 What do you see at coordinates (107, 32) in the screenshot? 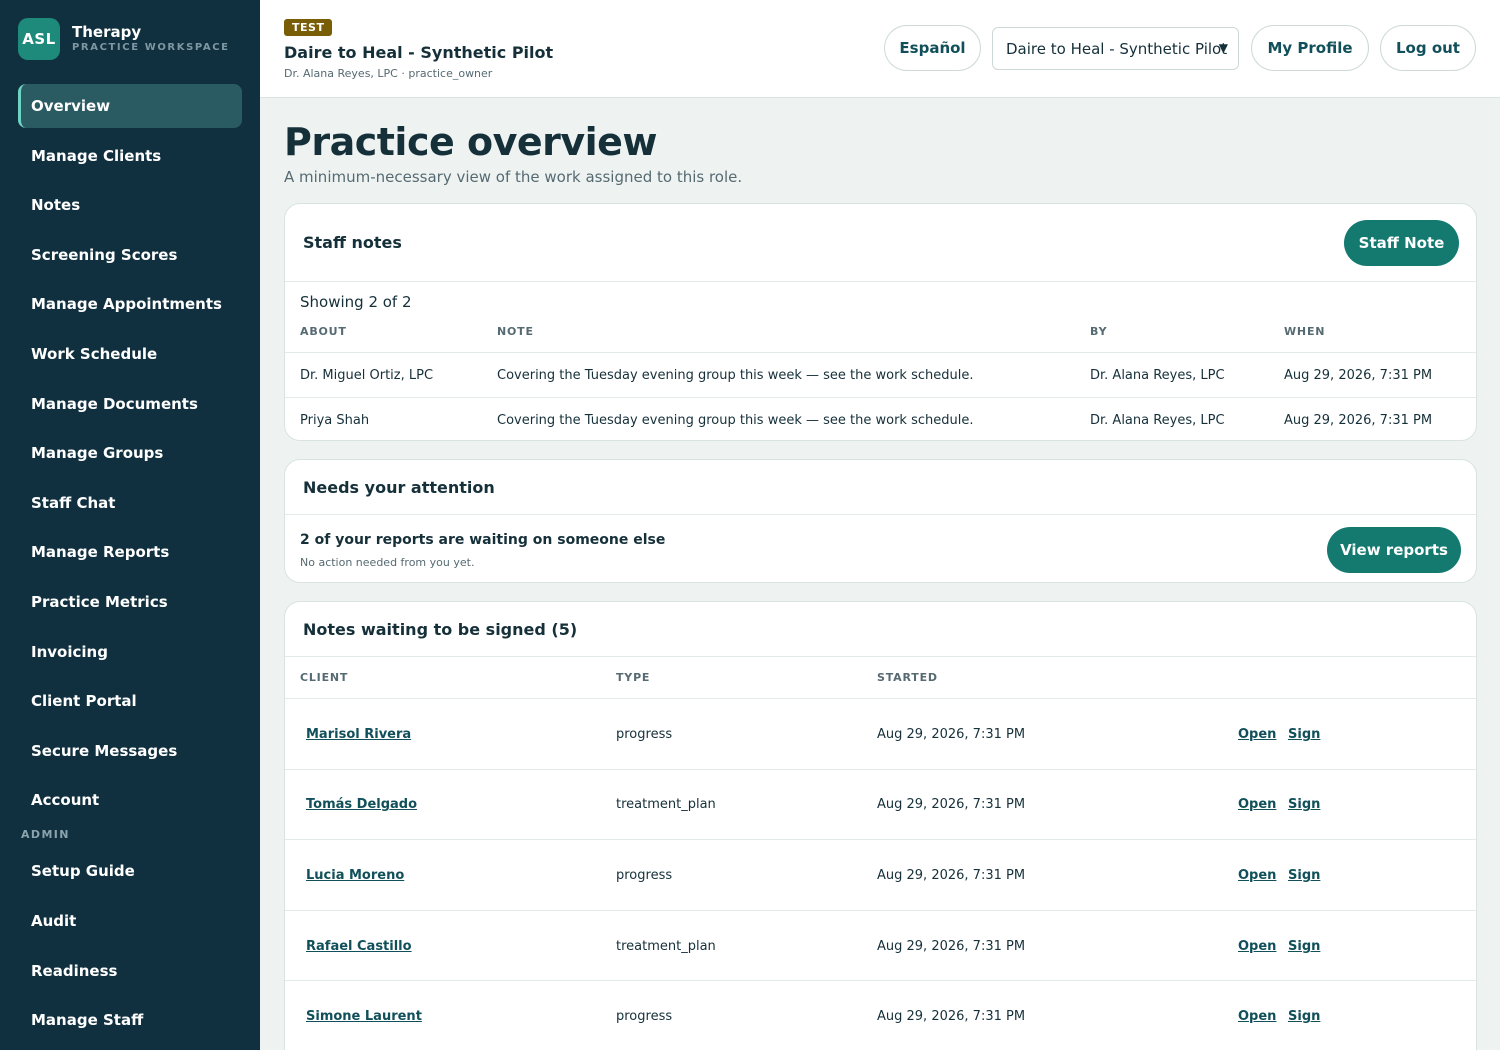
I see `brand-name: Therapy` at bounding box center [107, 32].